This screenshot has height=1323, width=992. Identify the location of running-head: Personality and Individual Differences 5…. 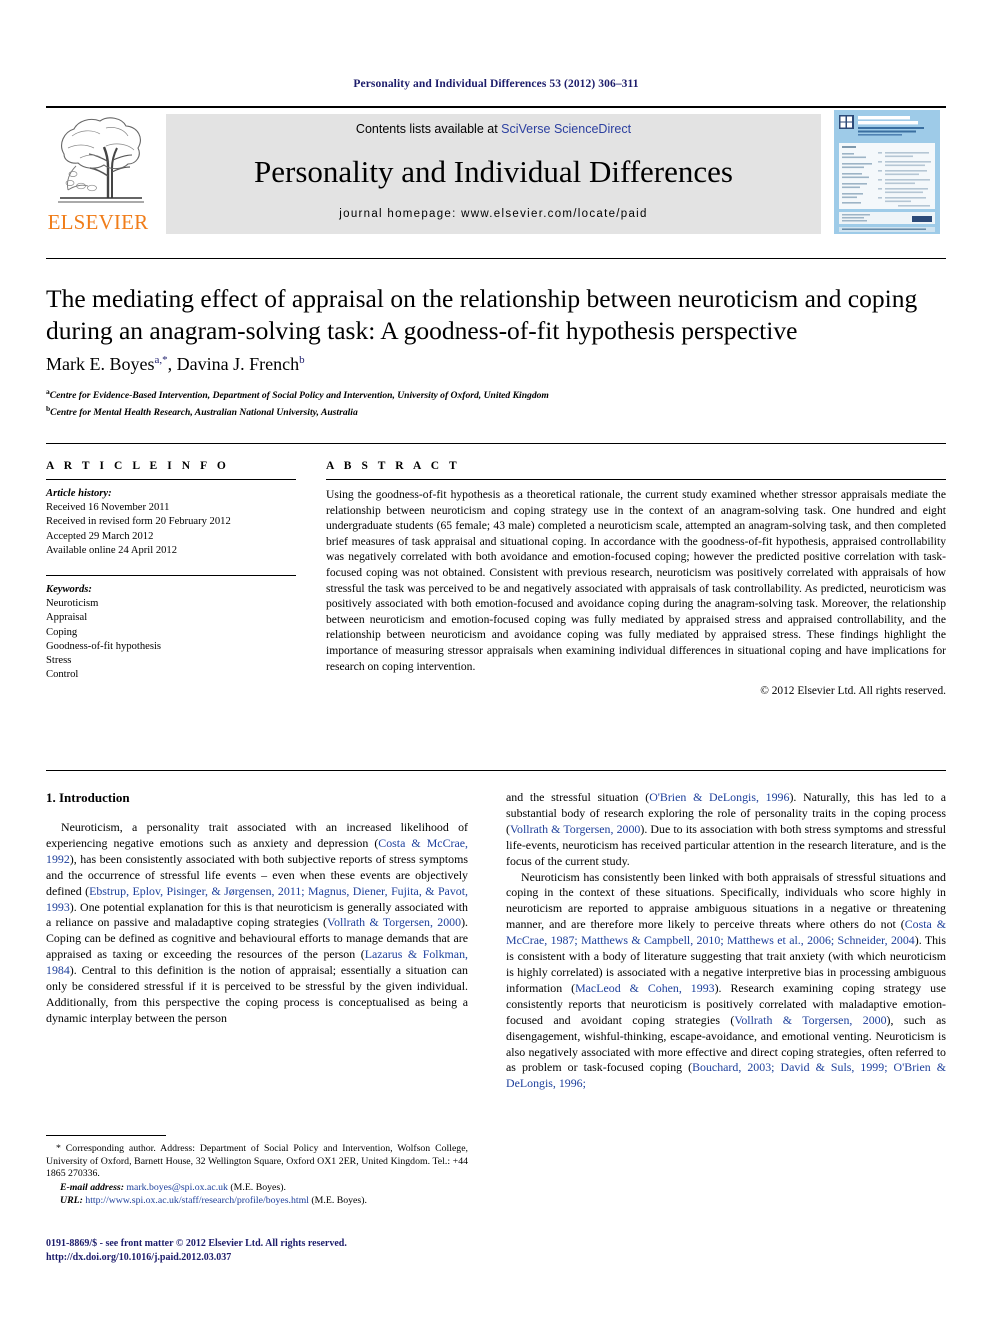
(496, 84).